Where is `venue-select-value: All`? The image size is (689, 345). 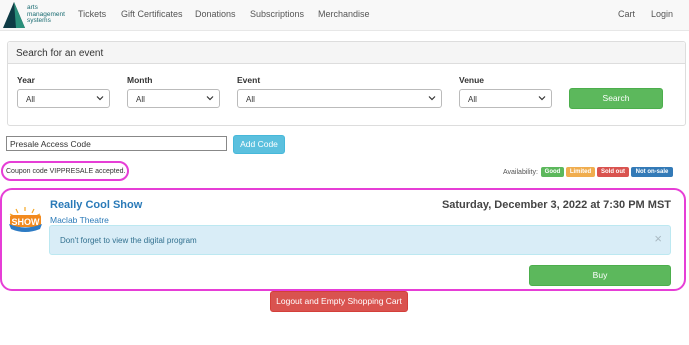 venue-select-value: All is located at coordinates (472, 99).